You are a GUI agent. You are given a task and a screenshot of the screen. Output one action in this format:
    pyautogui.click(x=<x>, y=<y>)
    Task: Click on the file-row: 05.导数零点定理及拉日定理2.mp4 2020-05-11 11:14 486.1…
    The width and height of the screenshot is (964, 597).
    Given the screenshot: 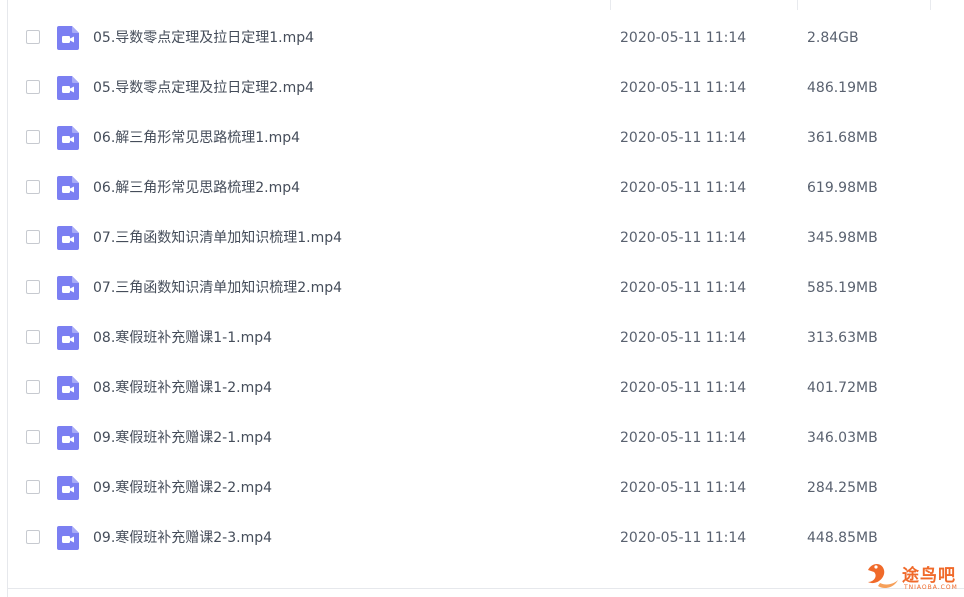 What is the action you would take?
    pyautogui.click(x=482, y=88)
    